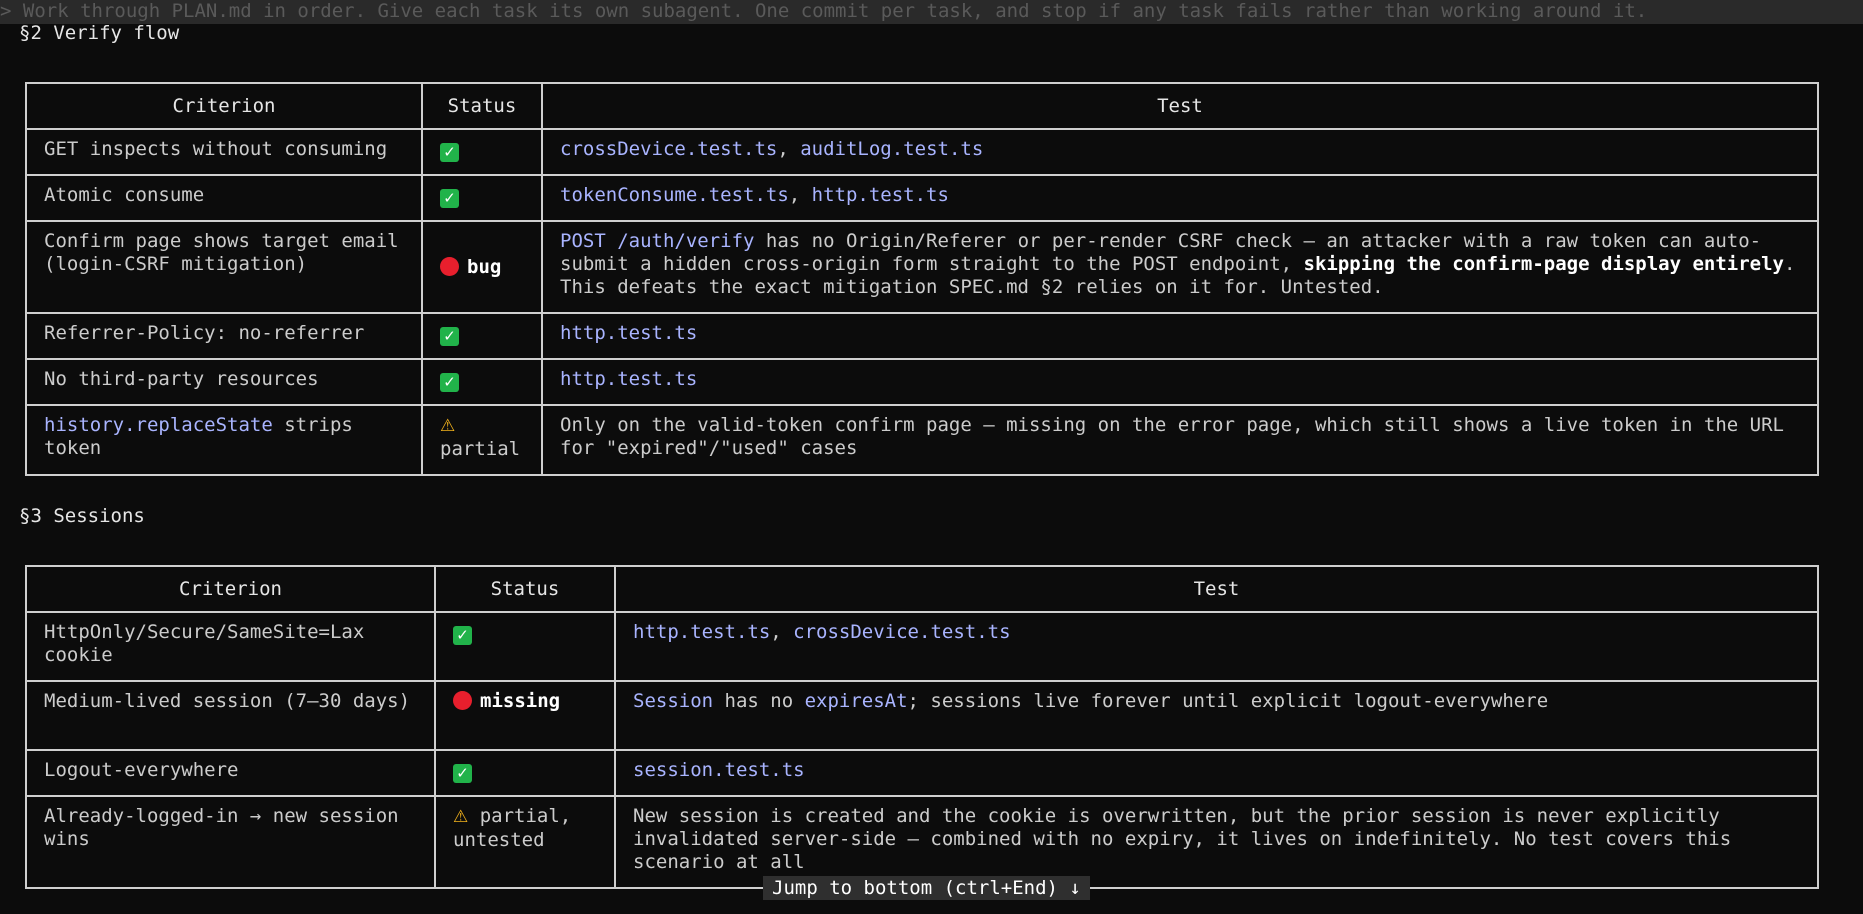  Describe the element at coordinates (224, 440) in the screenshot. I see `criterion-cell: history.replaceState strips token` at that location.